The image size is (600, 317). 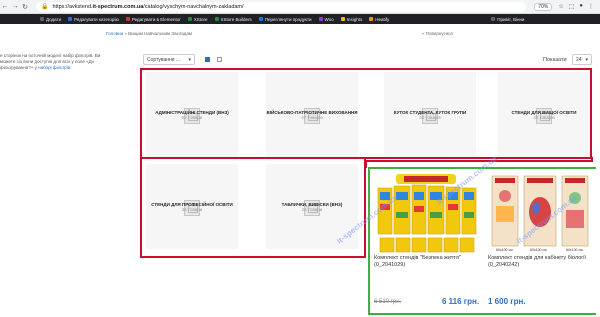 I want to click on admin-bar-label: Редагувати категорію, so click(x=96, y=19).